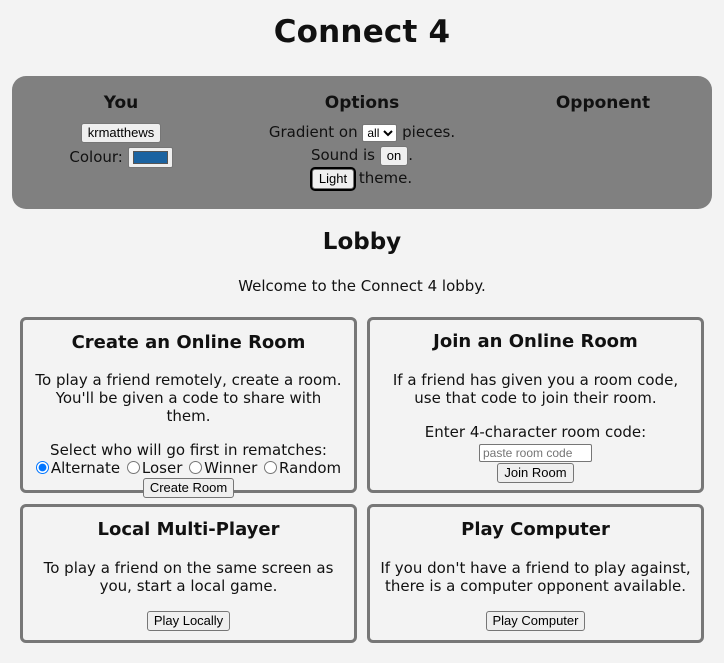 This screenshot has width=724, height=663. What do you see at coordinates (380, 133) in the screenshot?
I see `gradient-select: all` at bounding box center [380, 133].